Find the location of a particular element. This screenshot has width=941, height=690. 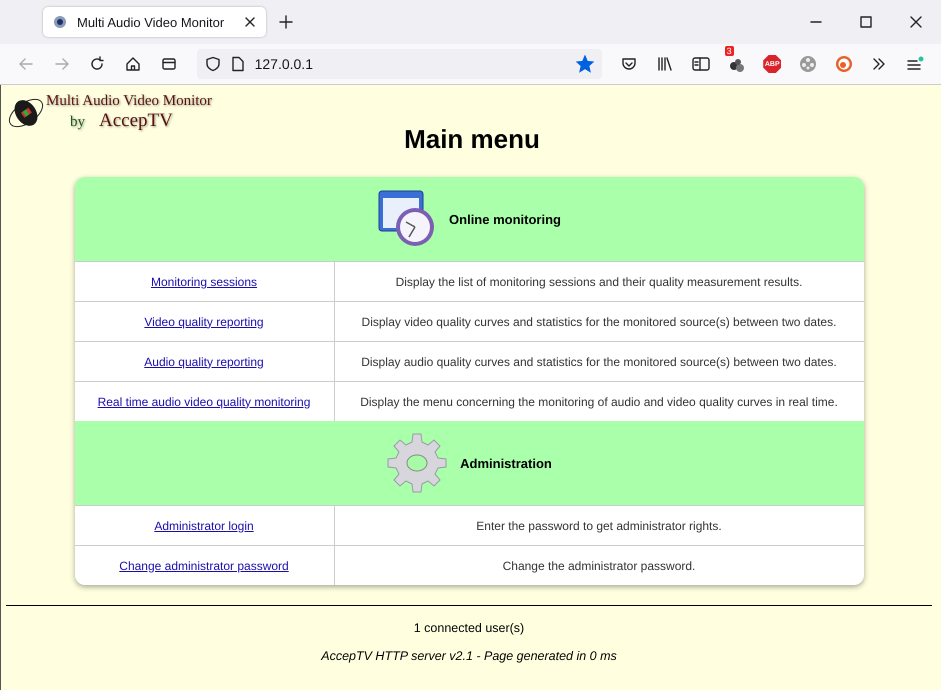

menu-link: Administrator login is located at coordinates (204, 525).